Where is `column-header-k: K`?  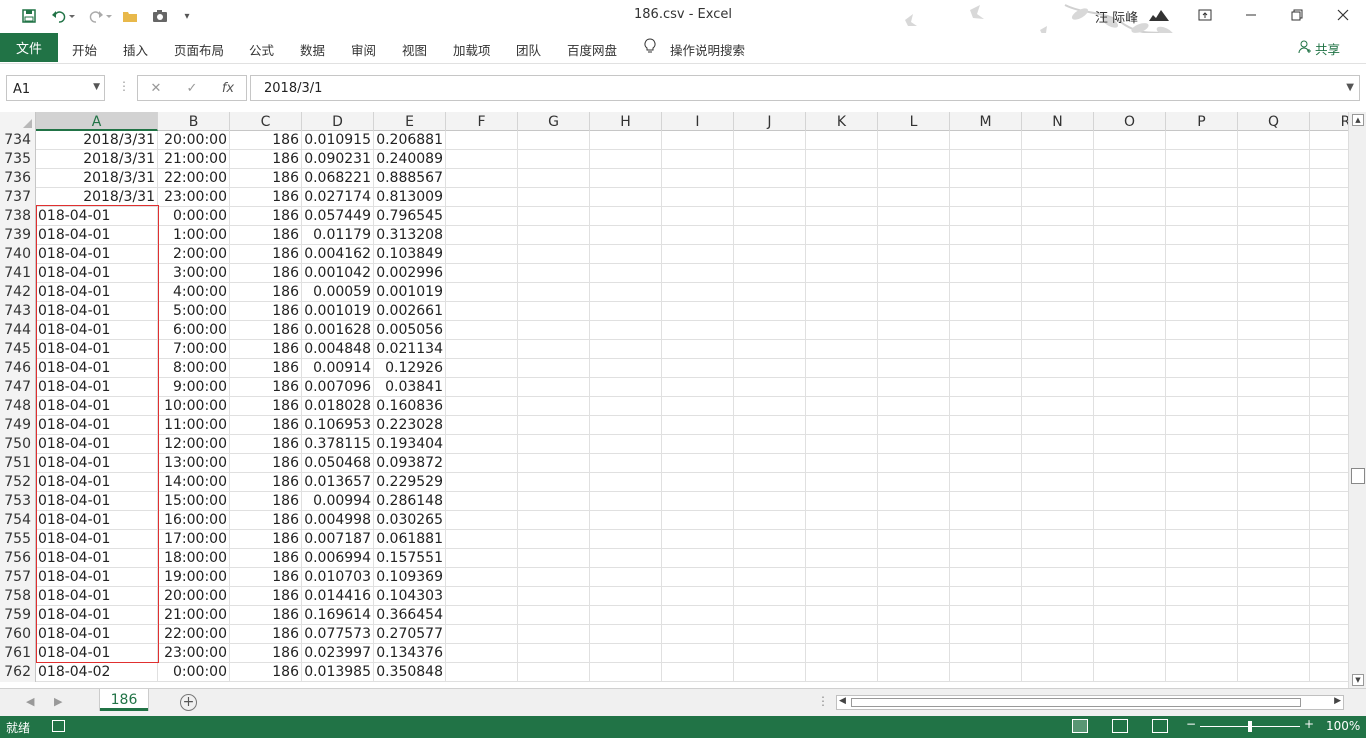 column-header-k: K is located at coordinates (842, 121).